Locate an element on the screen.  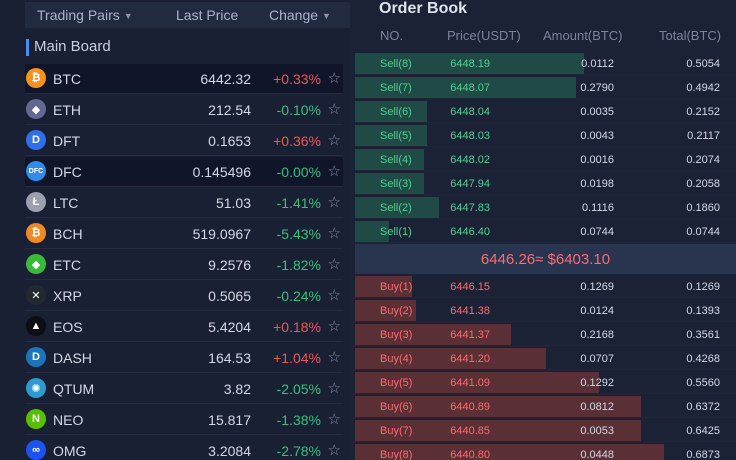
sort-last-price: Last Price is located at coordinates (207, 15).